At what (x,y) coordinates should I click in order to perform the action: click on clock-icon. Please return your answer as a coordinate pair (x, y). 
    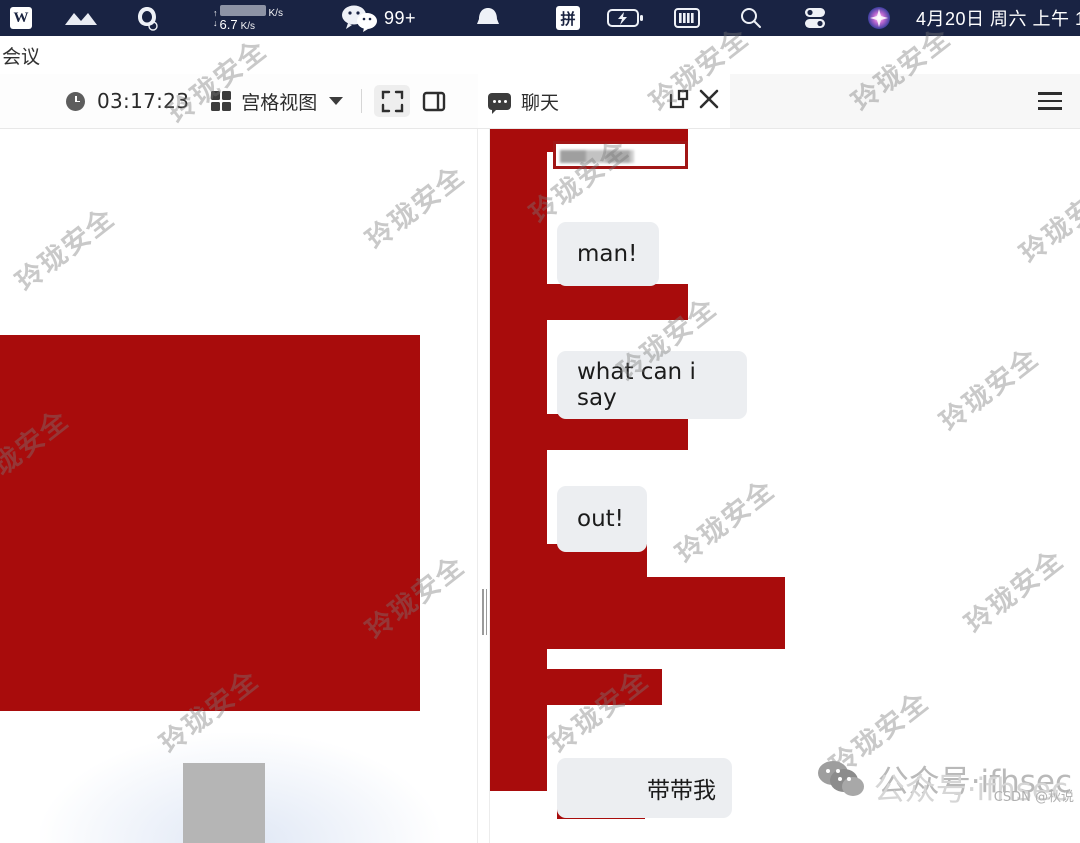
    Looking at the image, I should click on (75, 101).